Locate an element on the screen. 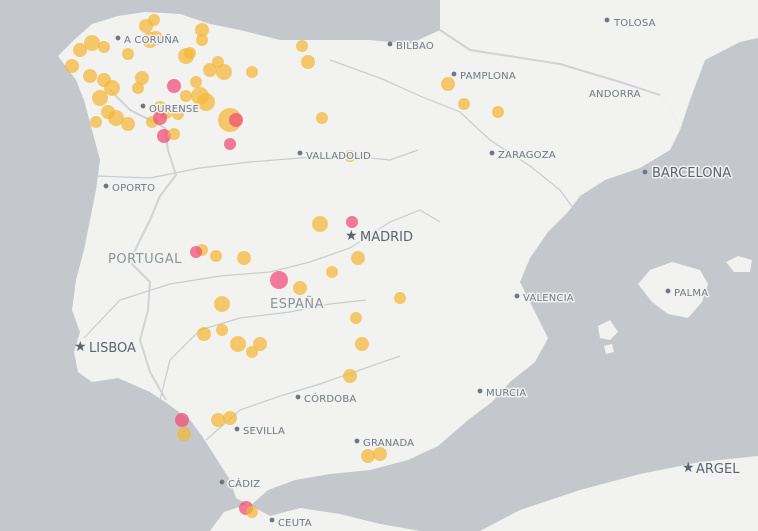  city-label-a-coruna: A CORUÑA is located at coordinates (151, 39).